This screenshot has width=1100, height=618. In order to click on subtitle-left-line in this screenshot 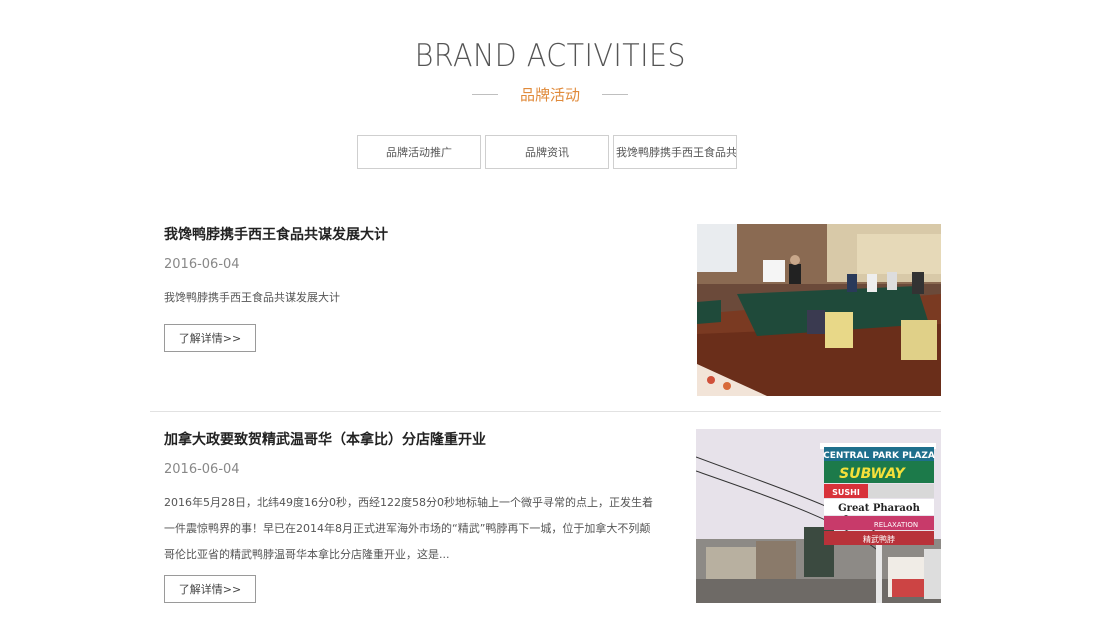, I will do `click(484, 94)`.